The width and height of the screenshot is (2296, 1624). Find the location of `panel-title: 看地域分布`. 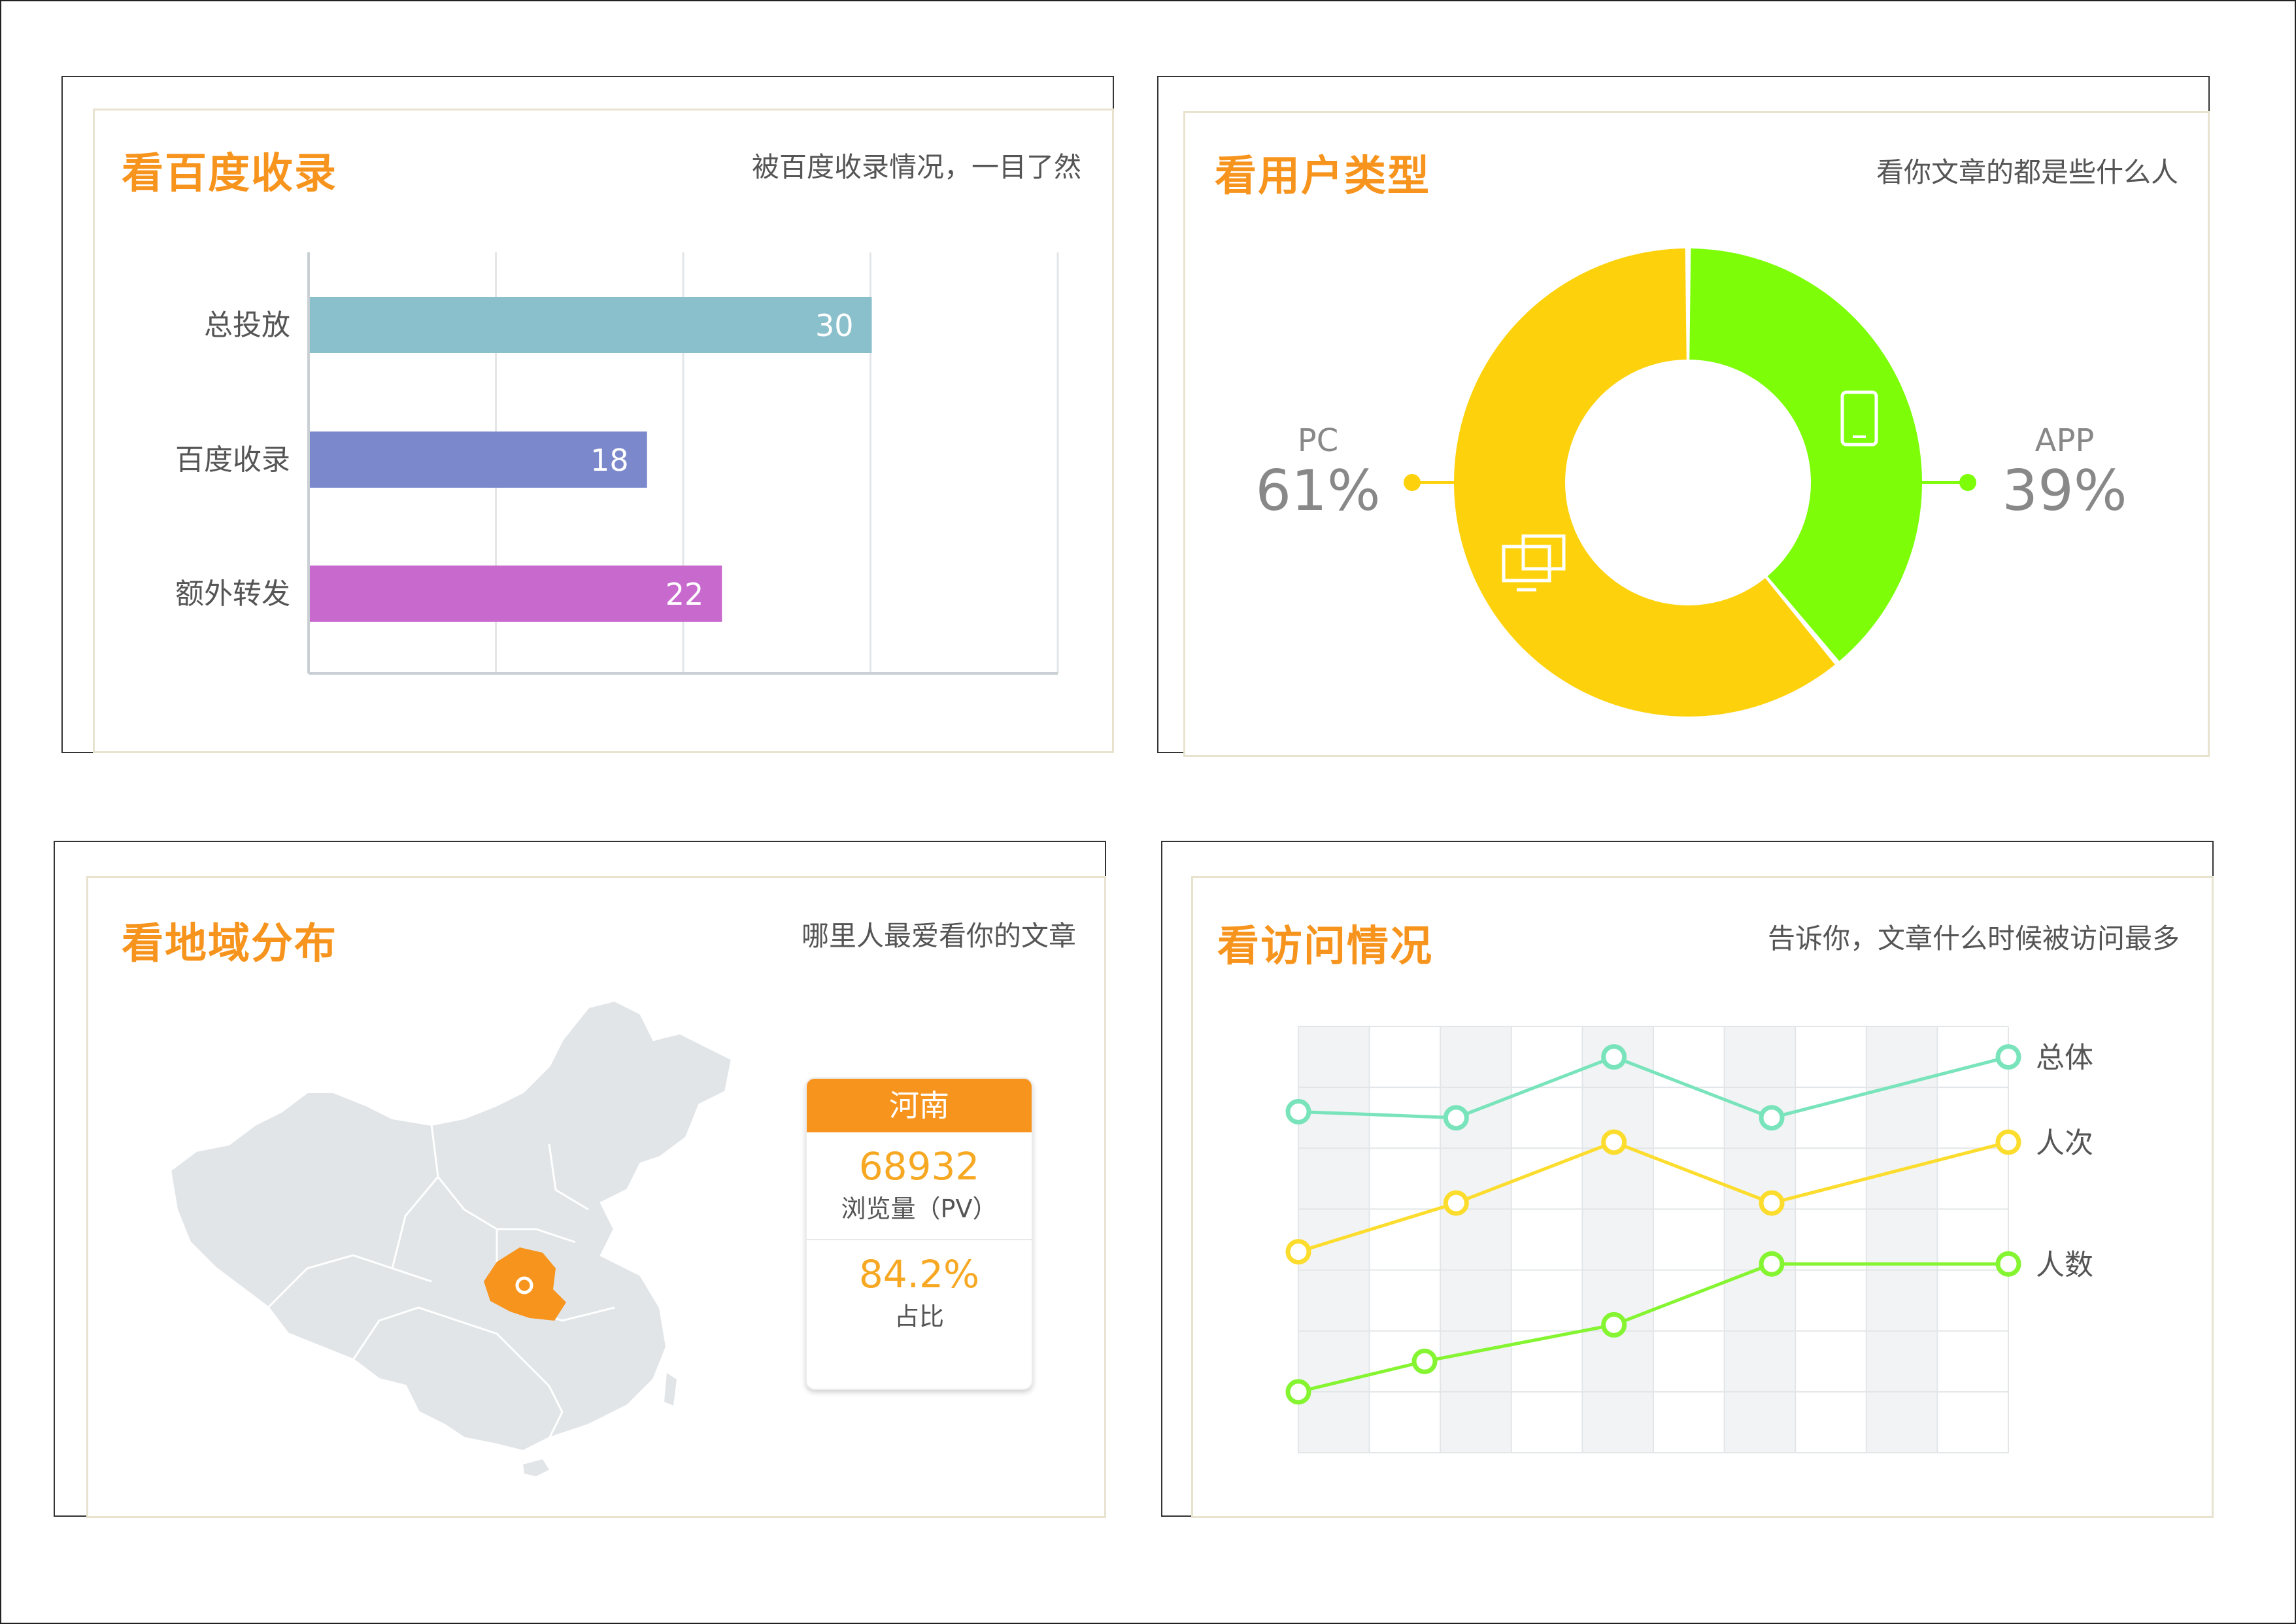

panel-title: 看地域分布 is located at coordinates (229, 944).